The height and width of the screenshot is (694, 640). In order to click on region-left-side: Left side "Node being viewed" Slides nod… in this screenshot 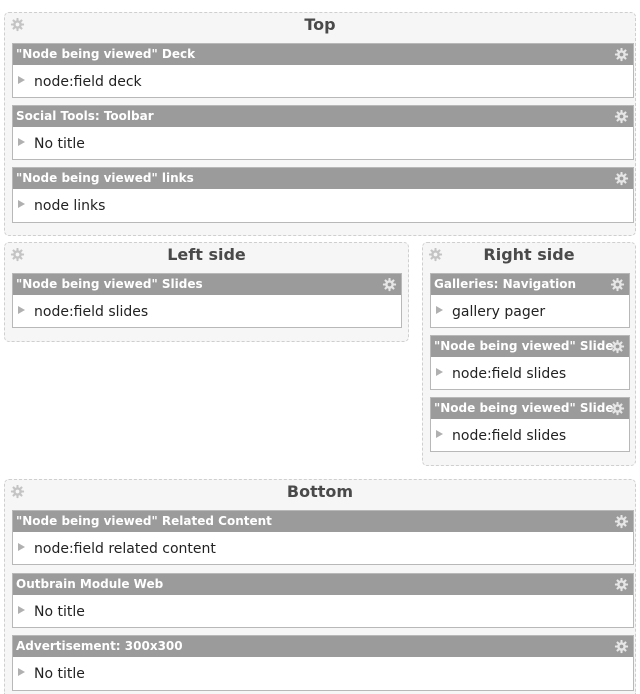, I will do `click(206, 292)`.